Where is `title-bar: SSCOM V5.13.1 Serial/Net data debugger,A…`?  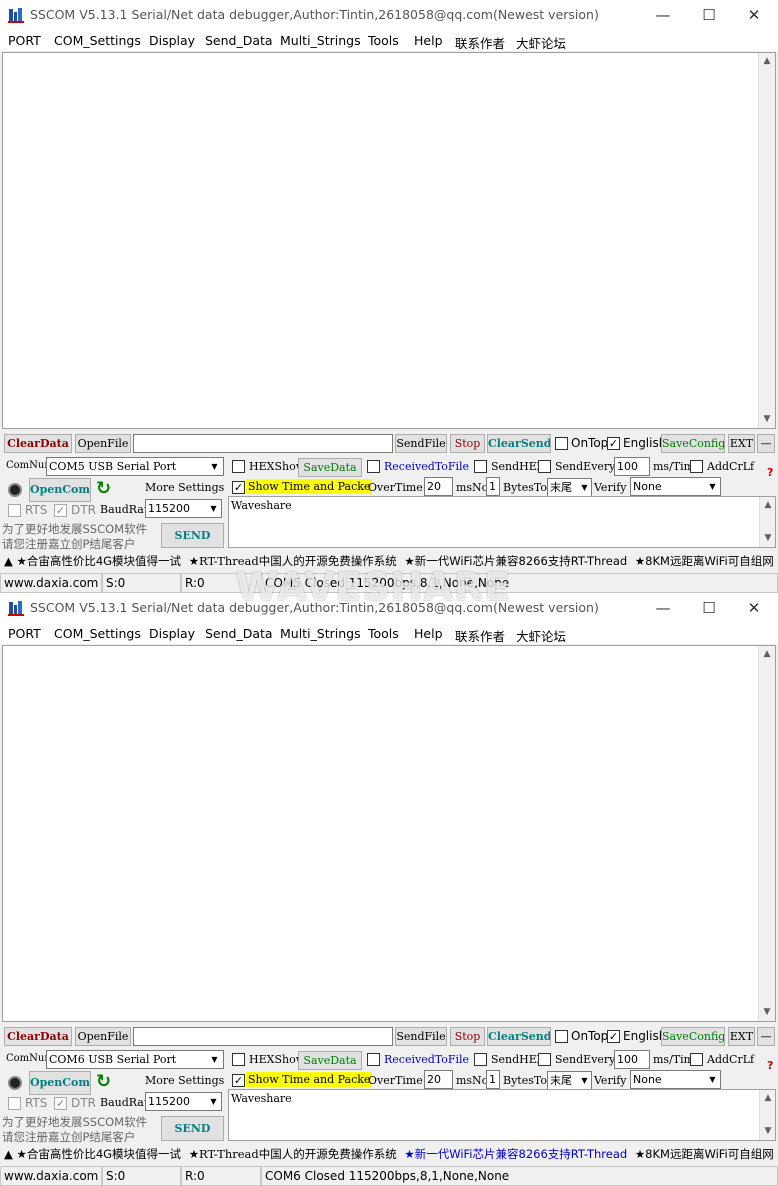 title-bar: SSCOM V5.13.1 Serial/Net data debugger,A… is located at coordinates (389, 608).